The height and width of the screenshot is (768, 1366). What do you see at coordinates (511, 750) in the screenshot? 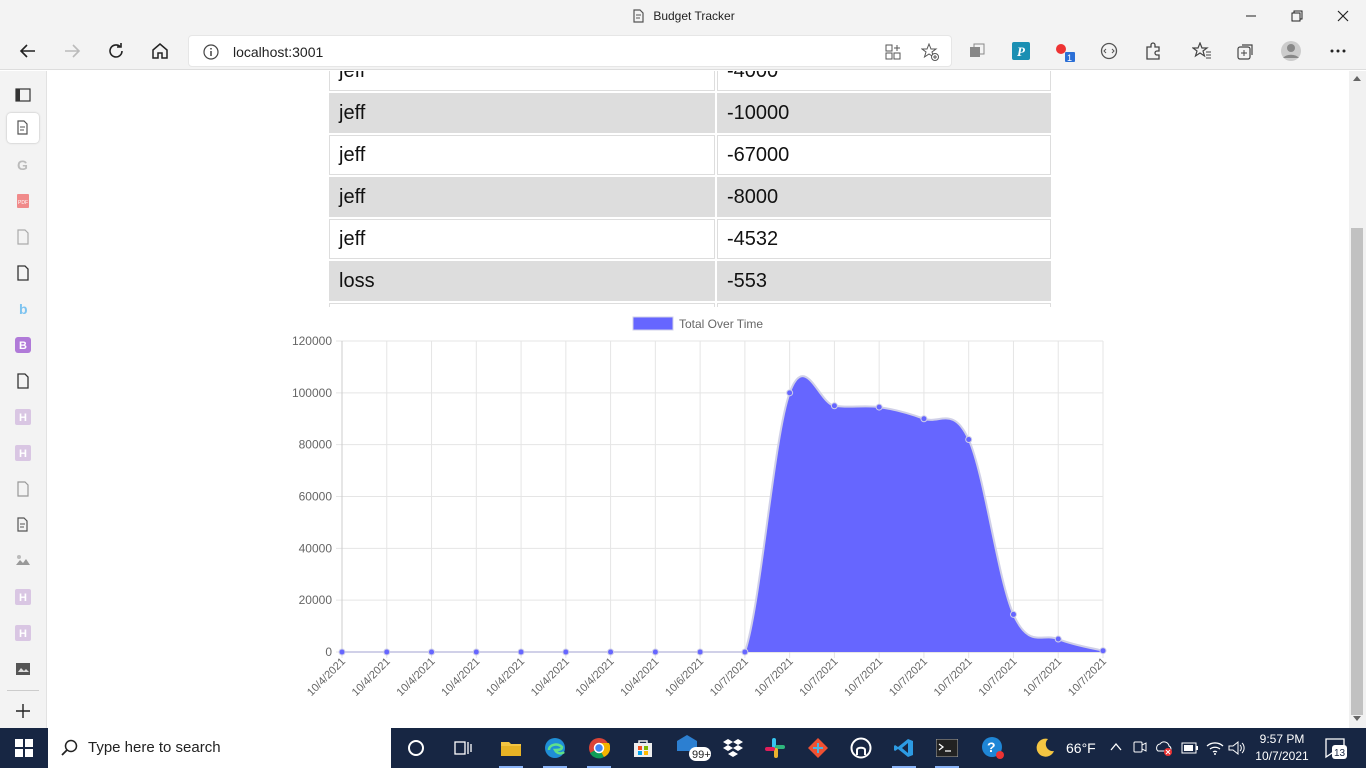
I see `file-explorer-app` at bounding box center [511, 750].